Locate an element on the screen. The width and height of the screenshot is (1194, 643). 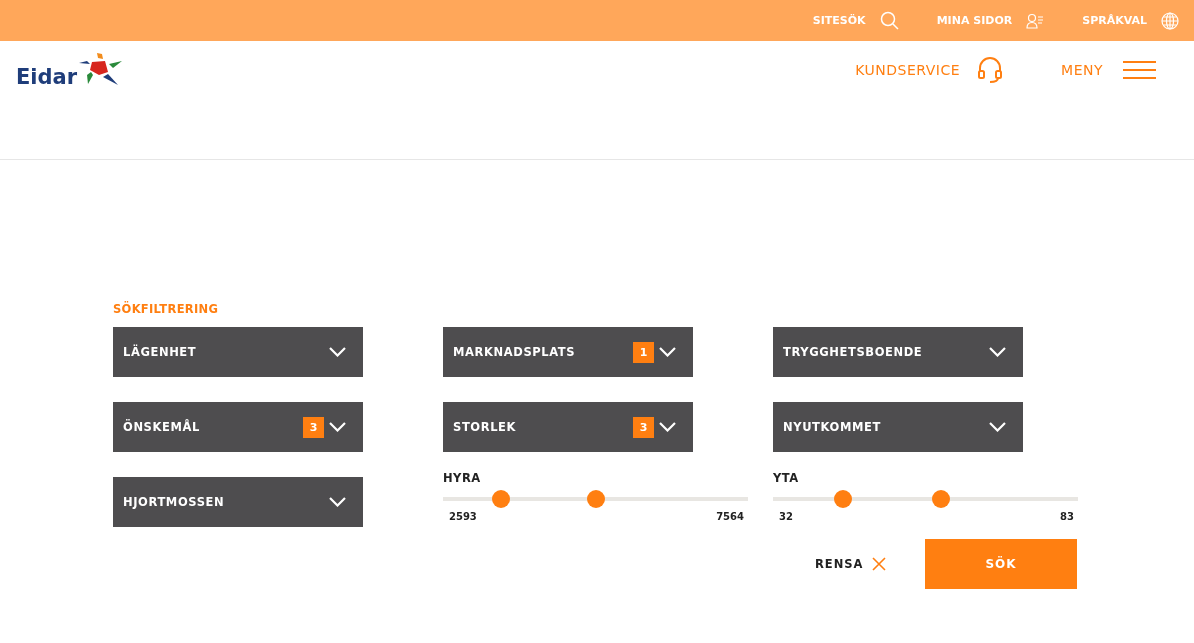
filter-dropdown: TRYGGHETSBOENDE is located at coordinates (898, 352).